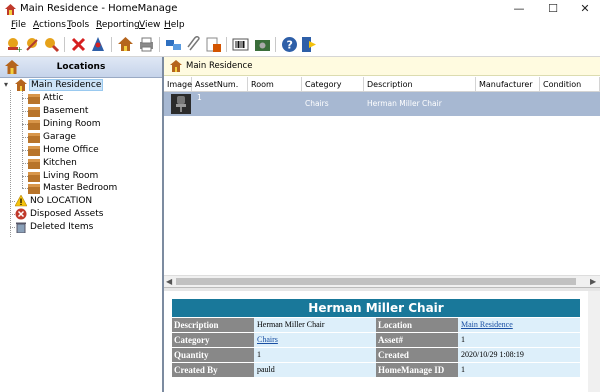  I want to click on detail-label: Quantity, so click(213, 355).